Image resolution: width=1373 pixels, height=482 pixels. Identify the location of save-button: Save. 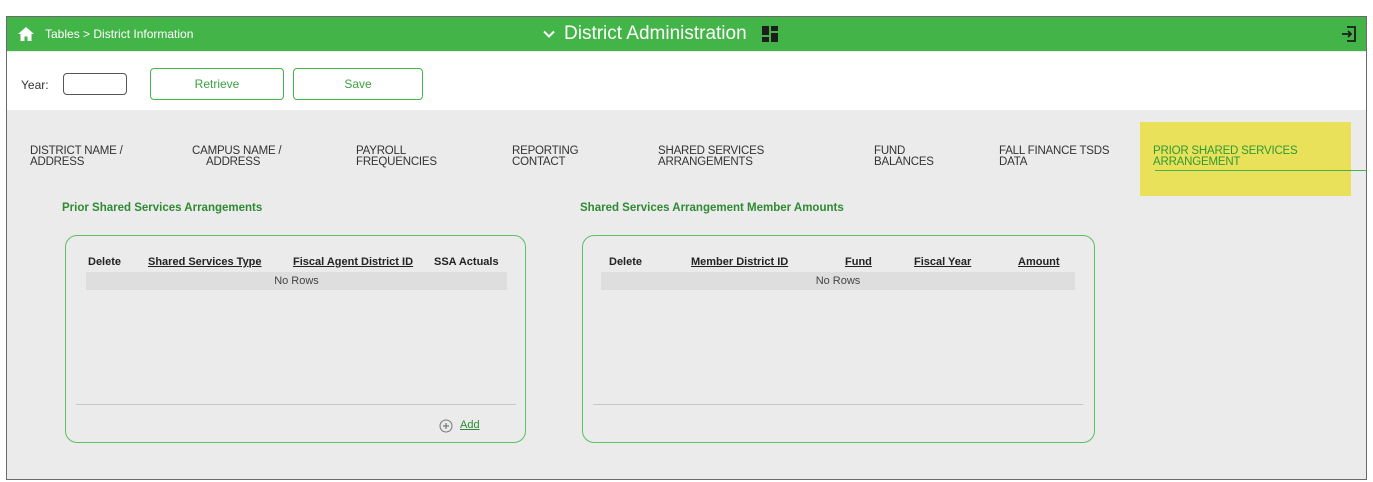
(358, 84).